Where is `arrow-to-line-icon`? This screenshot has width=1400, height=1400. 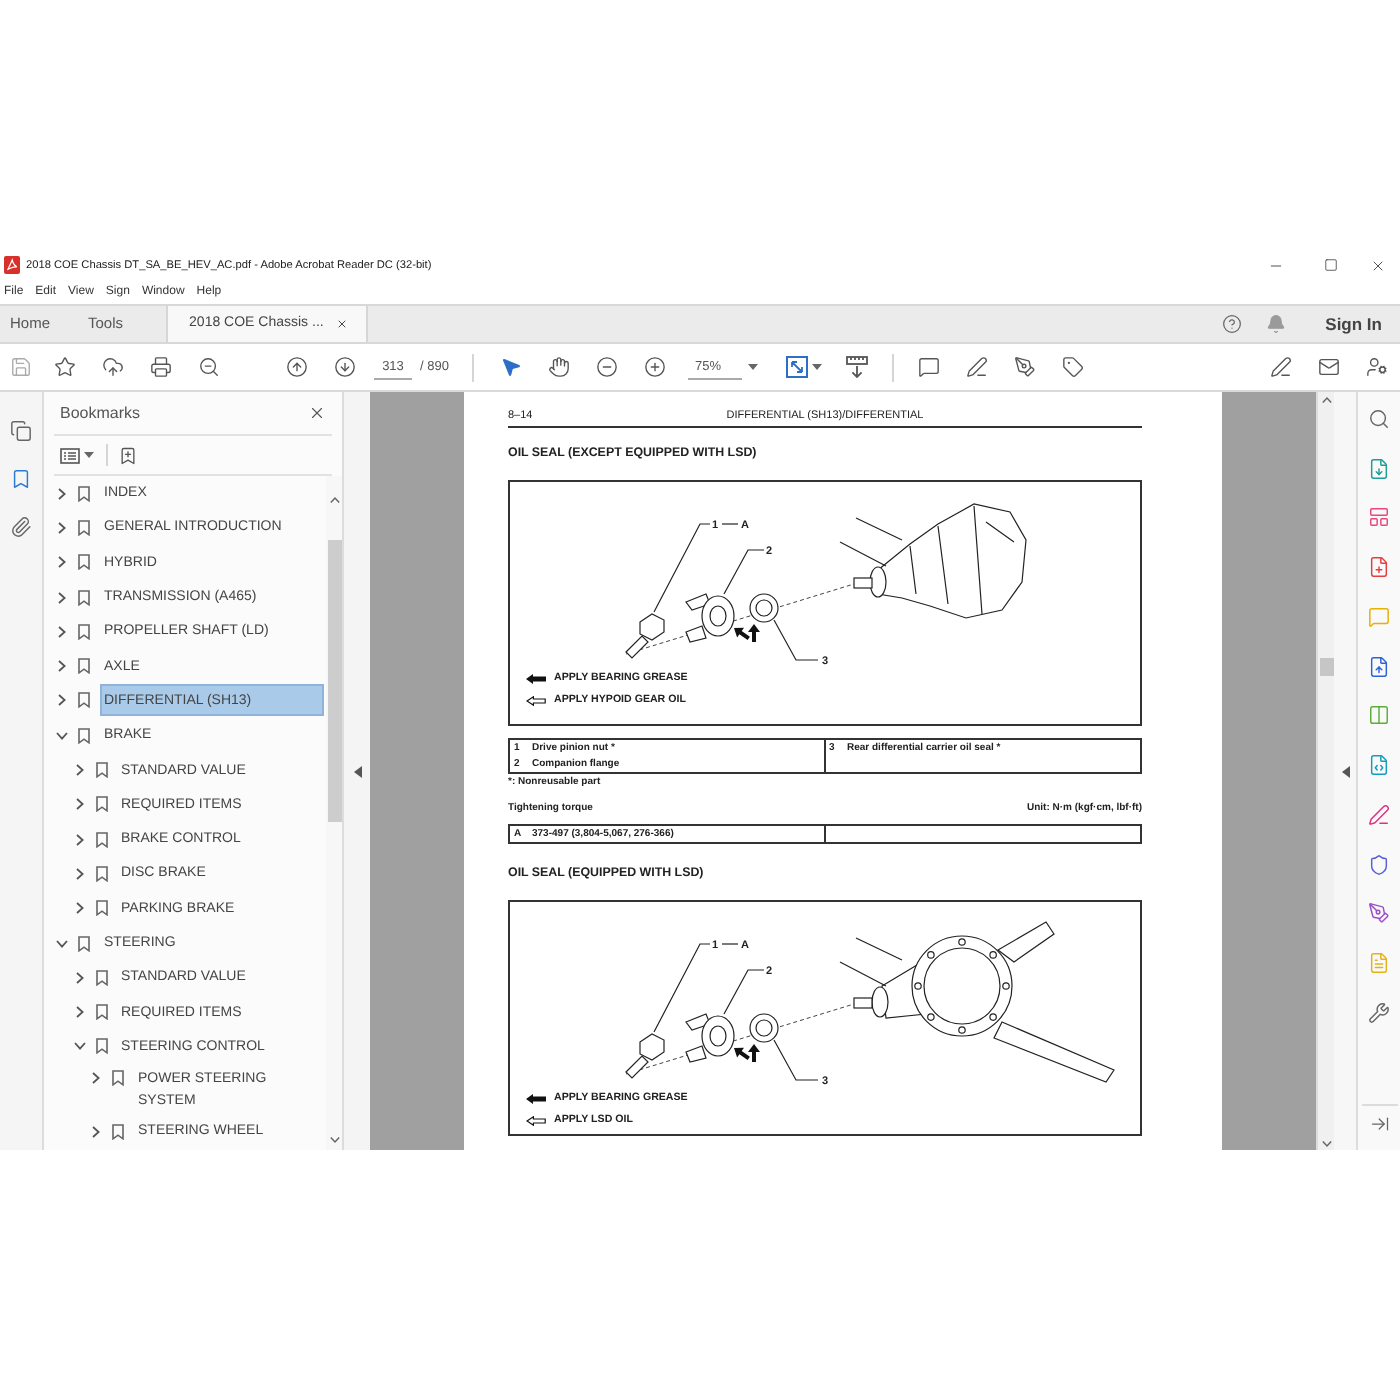 arrow-to-line-icon is located at coordinates (1379, 1124).